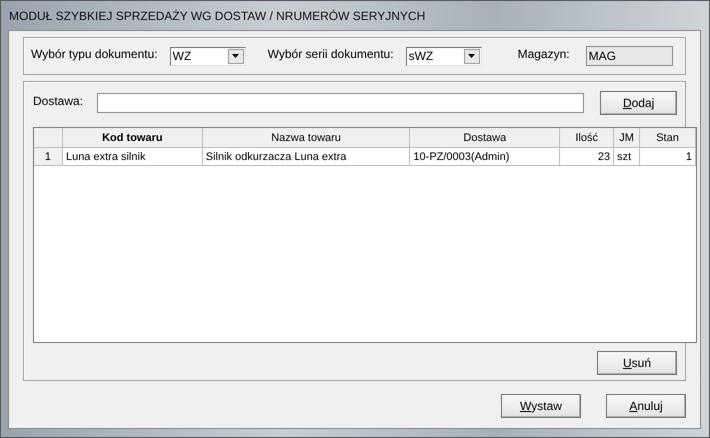 The height and width of the screenshot is (438, 710). Describe the element at coordinates (217, 15) in the screenshot. I see `window-title: MODUŁ SZYBKIEJ SPRZEDAŻY WG DOSTAW / NRUMERÓW SERYJNYCH` at that location.